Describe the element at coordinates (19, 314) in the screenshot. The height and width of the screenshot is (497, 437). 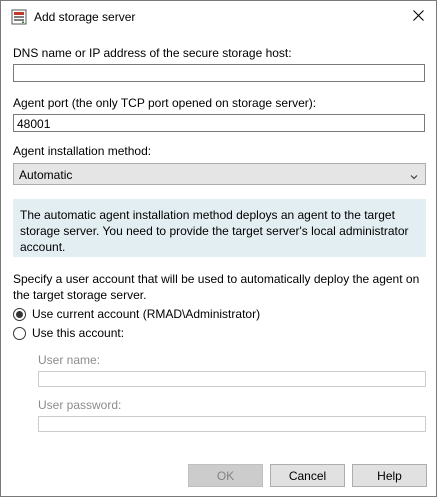
I see `radio-current-indicator` at that location.